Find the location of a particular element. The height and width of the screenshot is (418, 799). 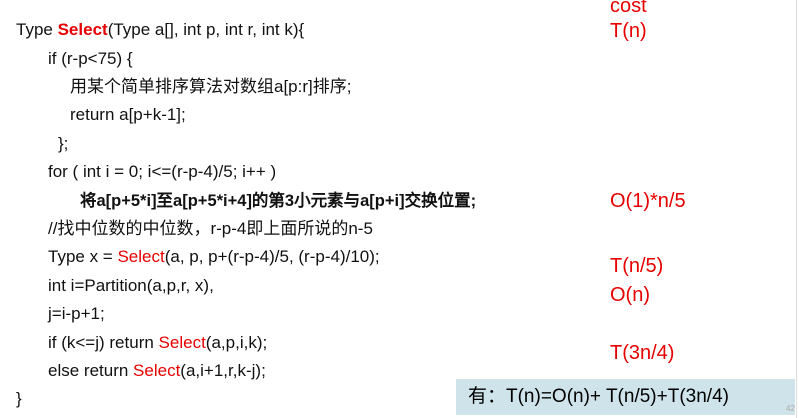

code-line-for: for ( int i = 0; i<=(r-p-4)/5; i++ ) is located at coordinates (162, 171).